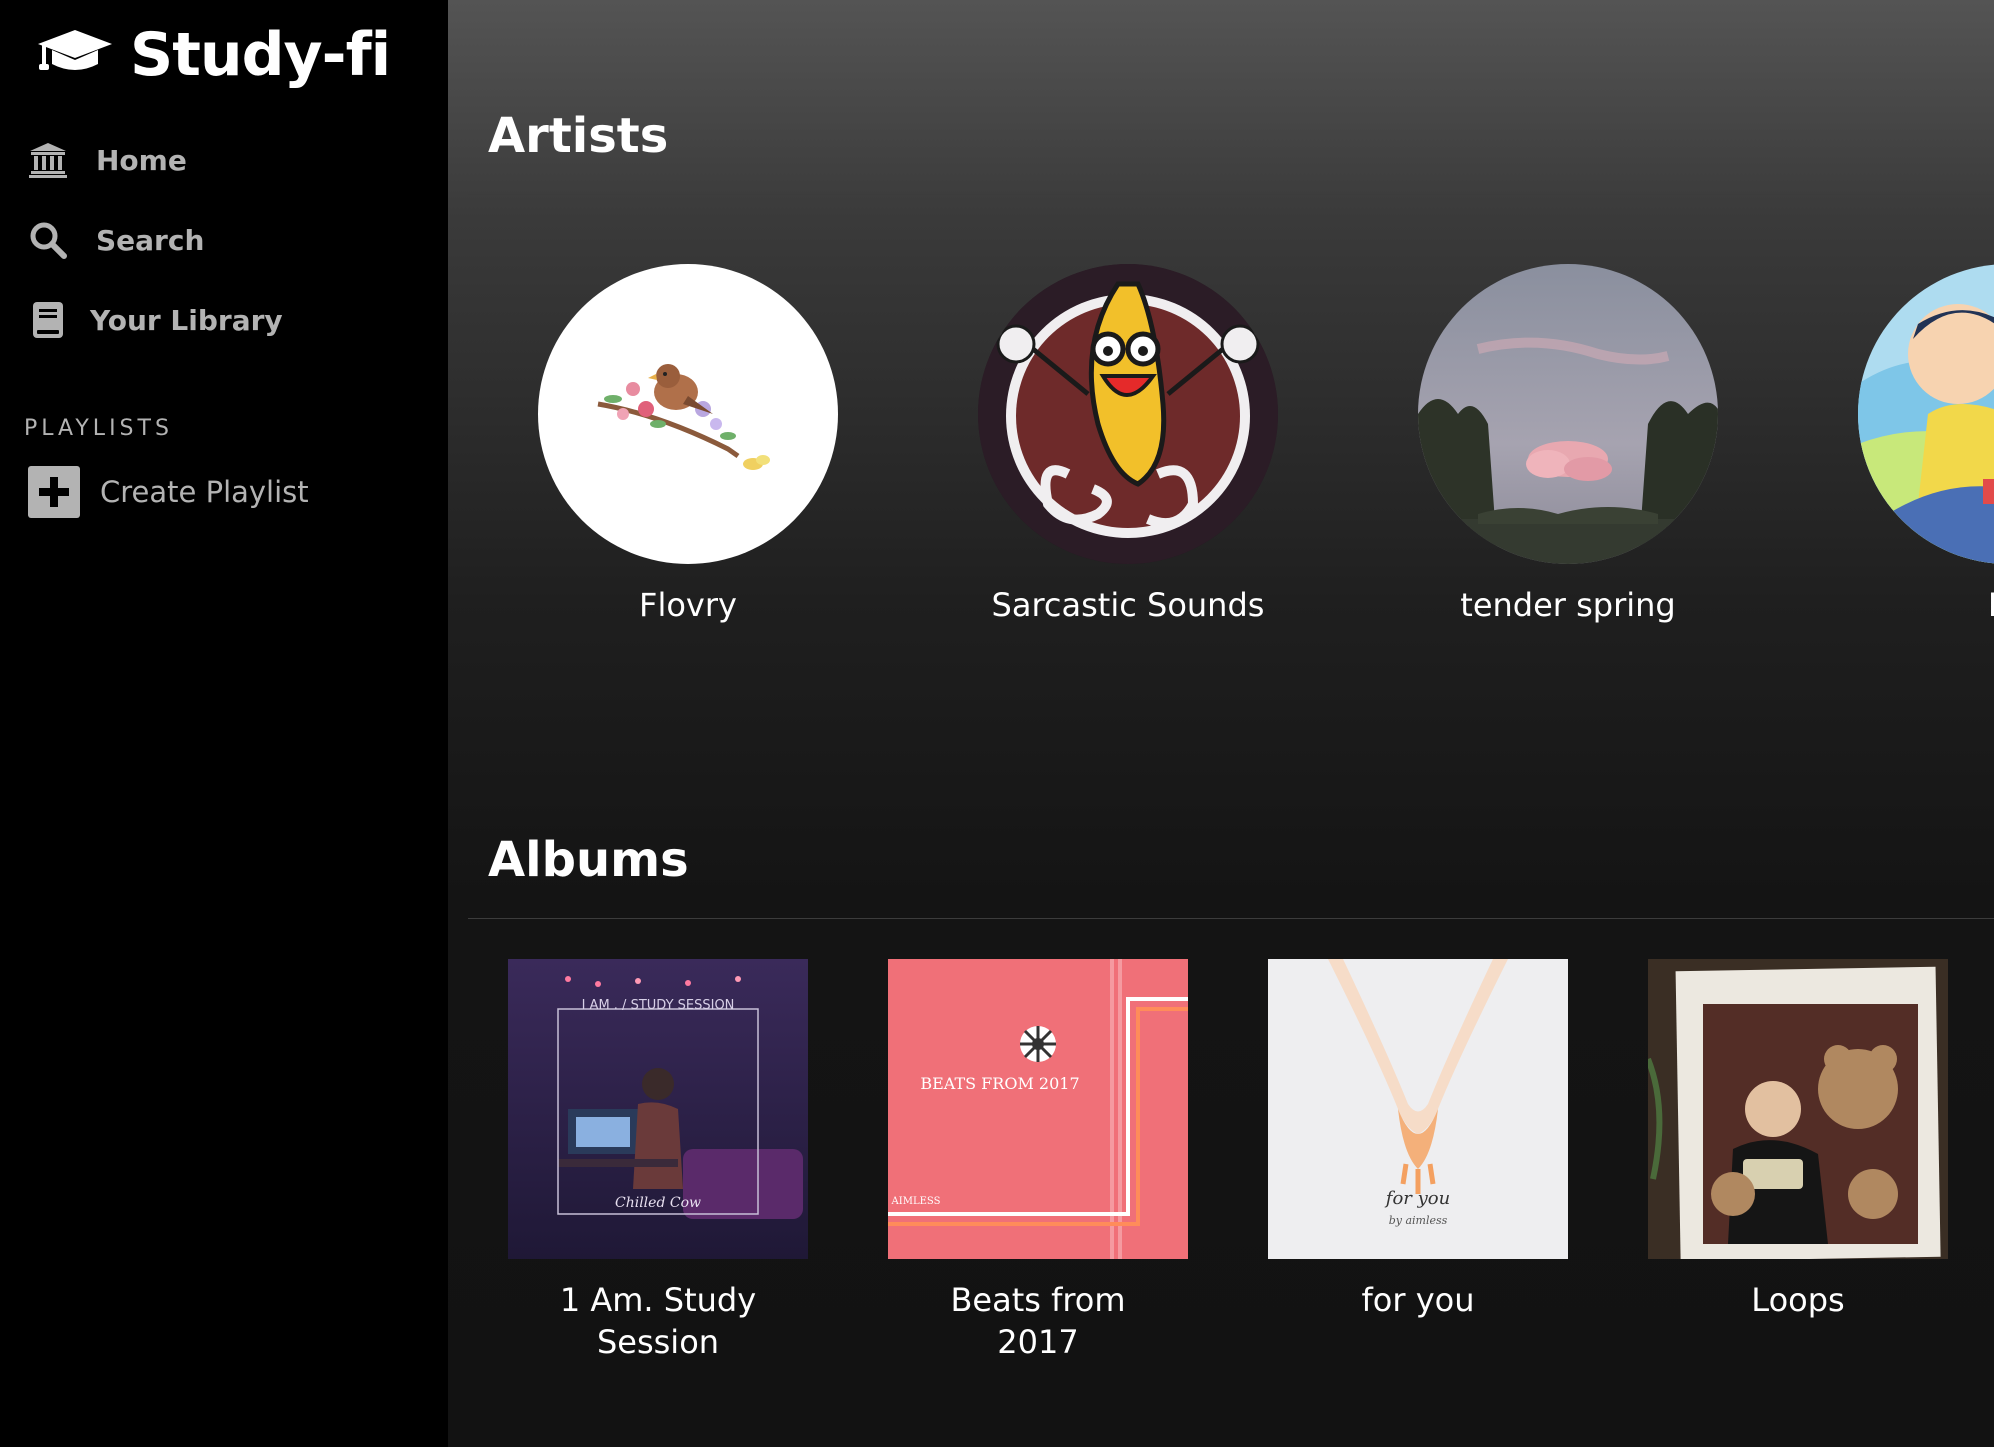  I want to click on bank-icon, so click(48, 160).